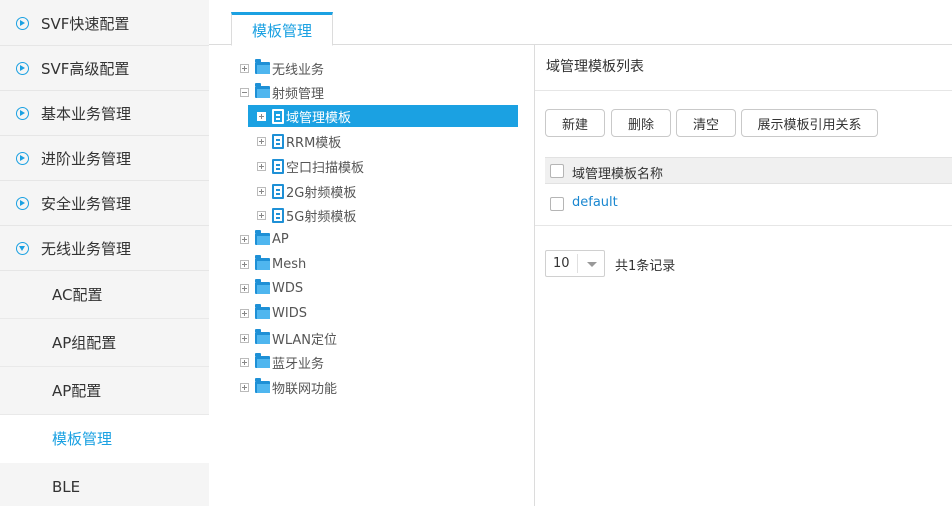 The width and height of the screenshot is (952, 506). Describe the element at coordinates (288, 288) in the screenshot. I see `tree-node-label: WDS` at that location.